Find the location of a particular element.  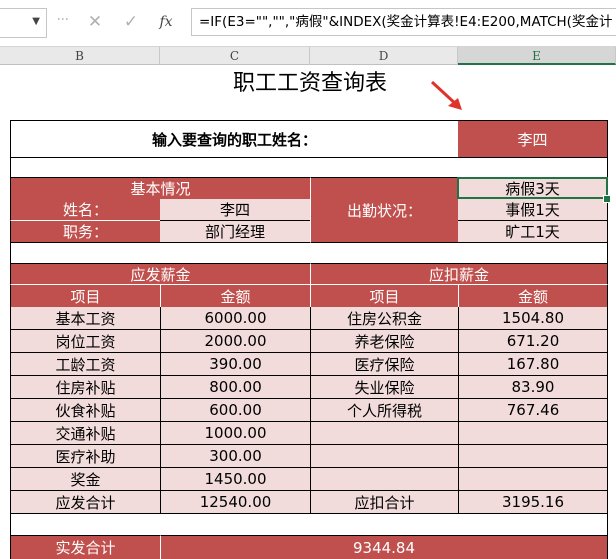

fill-handle is located at coordinates (607, 199).